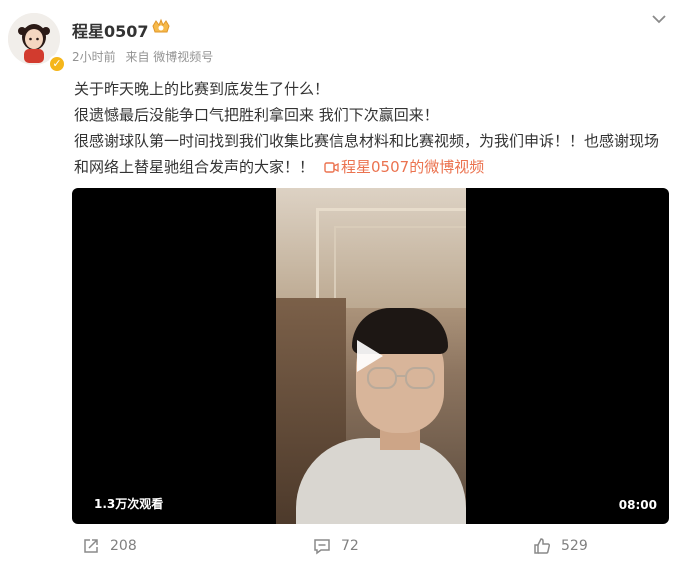 The height and width of the screenshot is (564, 685). Describe the element at coordinates (560, 546) in the screenshot. I see `like-button: 529` at that location.